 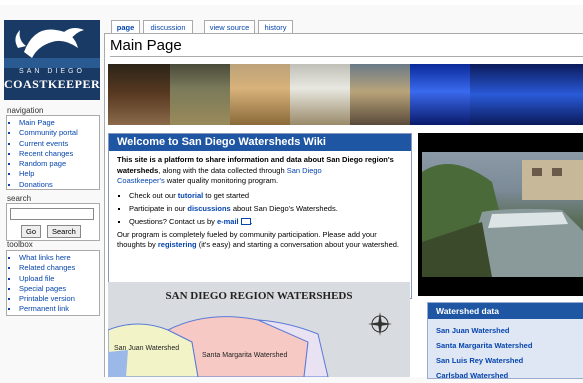 I want to click on logo-line2: COASTKEEPER, so click(x=52, y=84).